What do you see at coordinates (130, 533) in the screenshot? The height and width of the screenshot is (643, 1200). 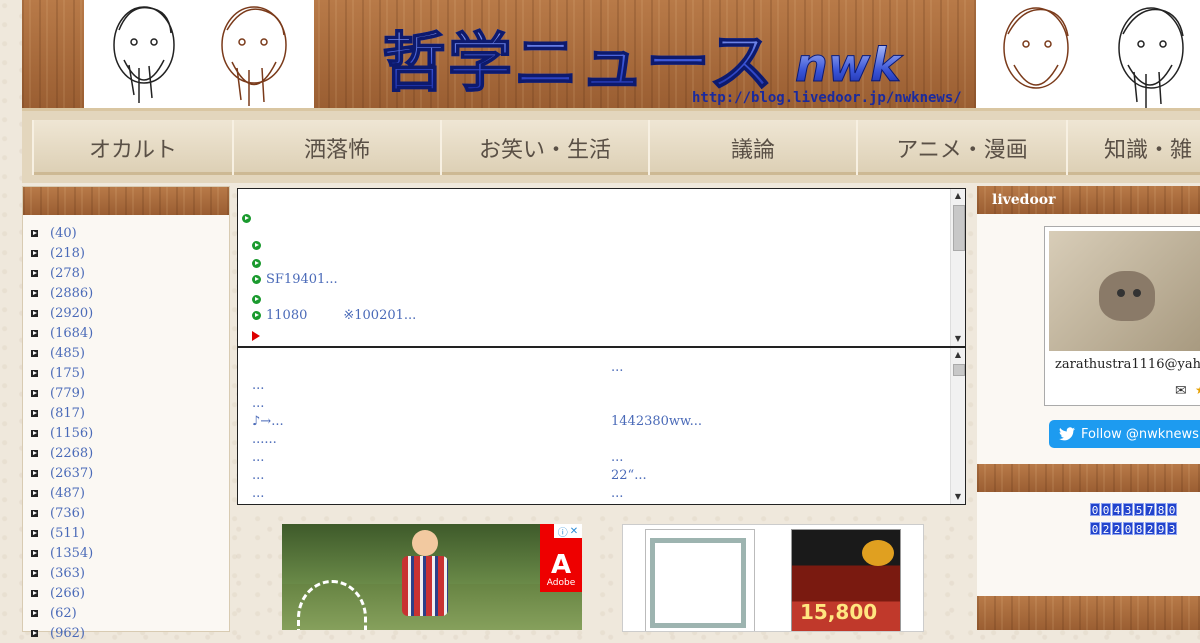 I see `list-item: (511)` at bounding box center [130, 533].